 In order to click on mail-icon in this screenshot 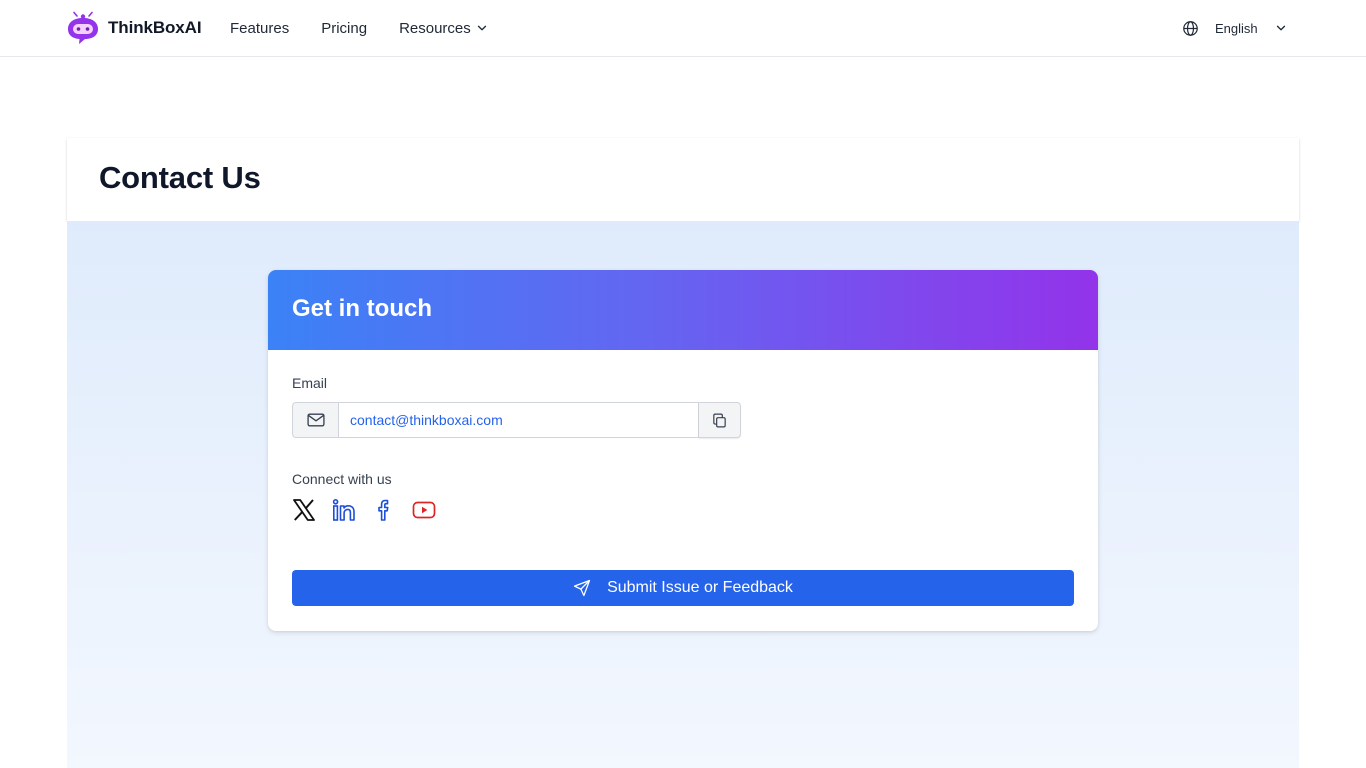, I will do `click(315, 420)`.